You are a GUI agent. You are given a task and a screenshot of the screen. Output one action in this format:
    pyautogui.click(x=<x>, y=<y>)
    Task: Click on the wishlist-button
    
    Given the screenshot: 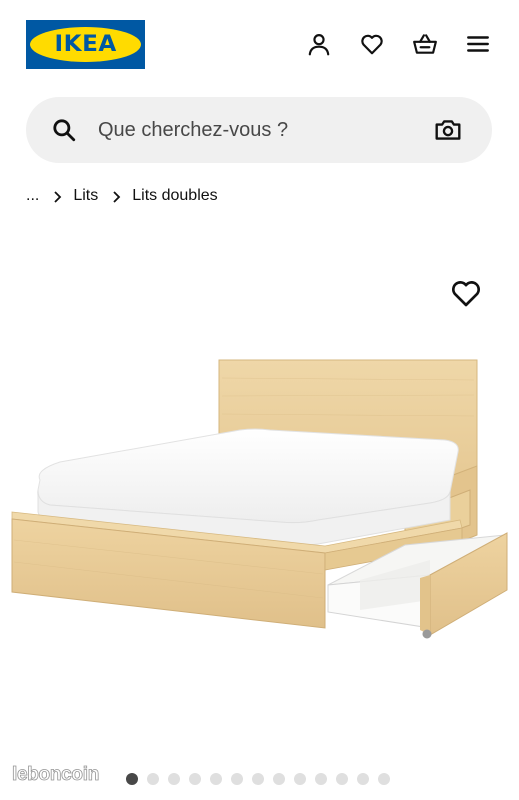 What is the action you would take?
    pyautogui.click(x=372, y=44)
    